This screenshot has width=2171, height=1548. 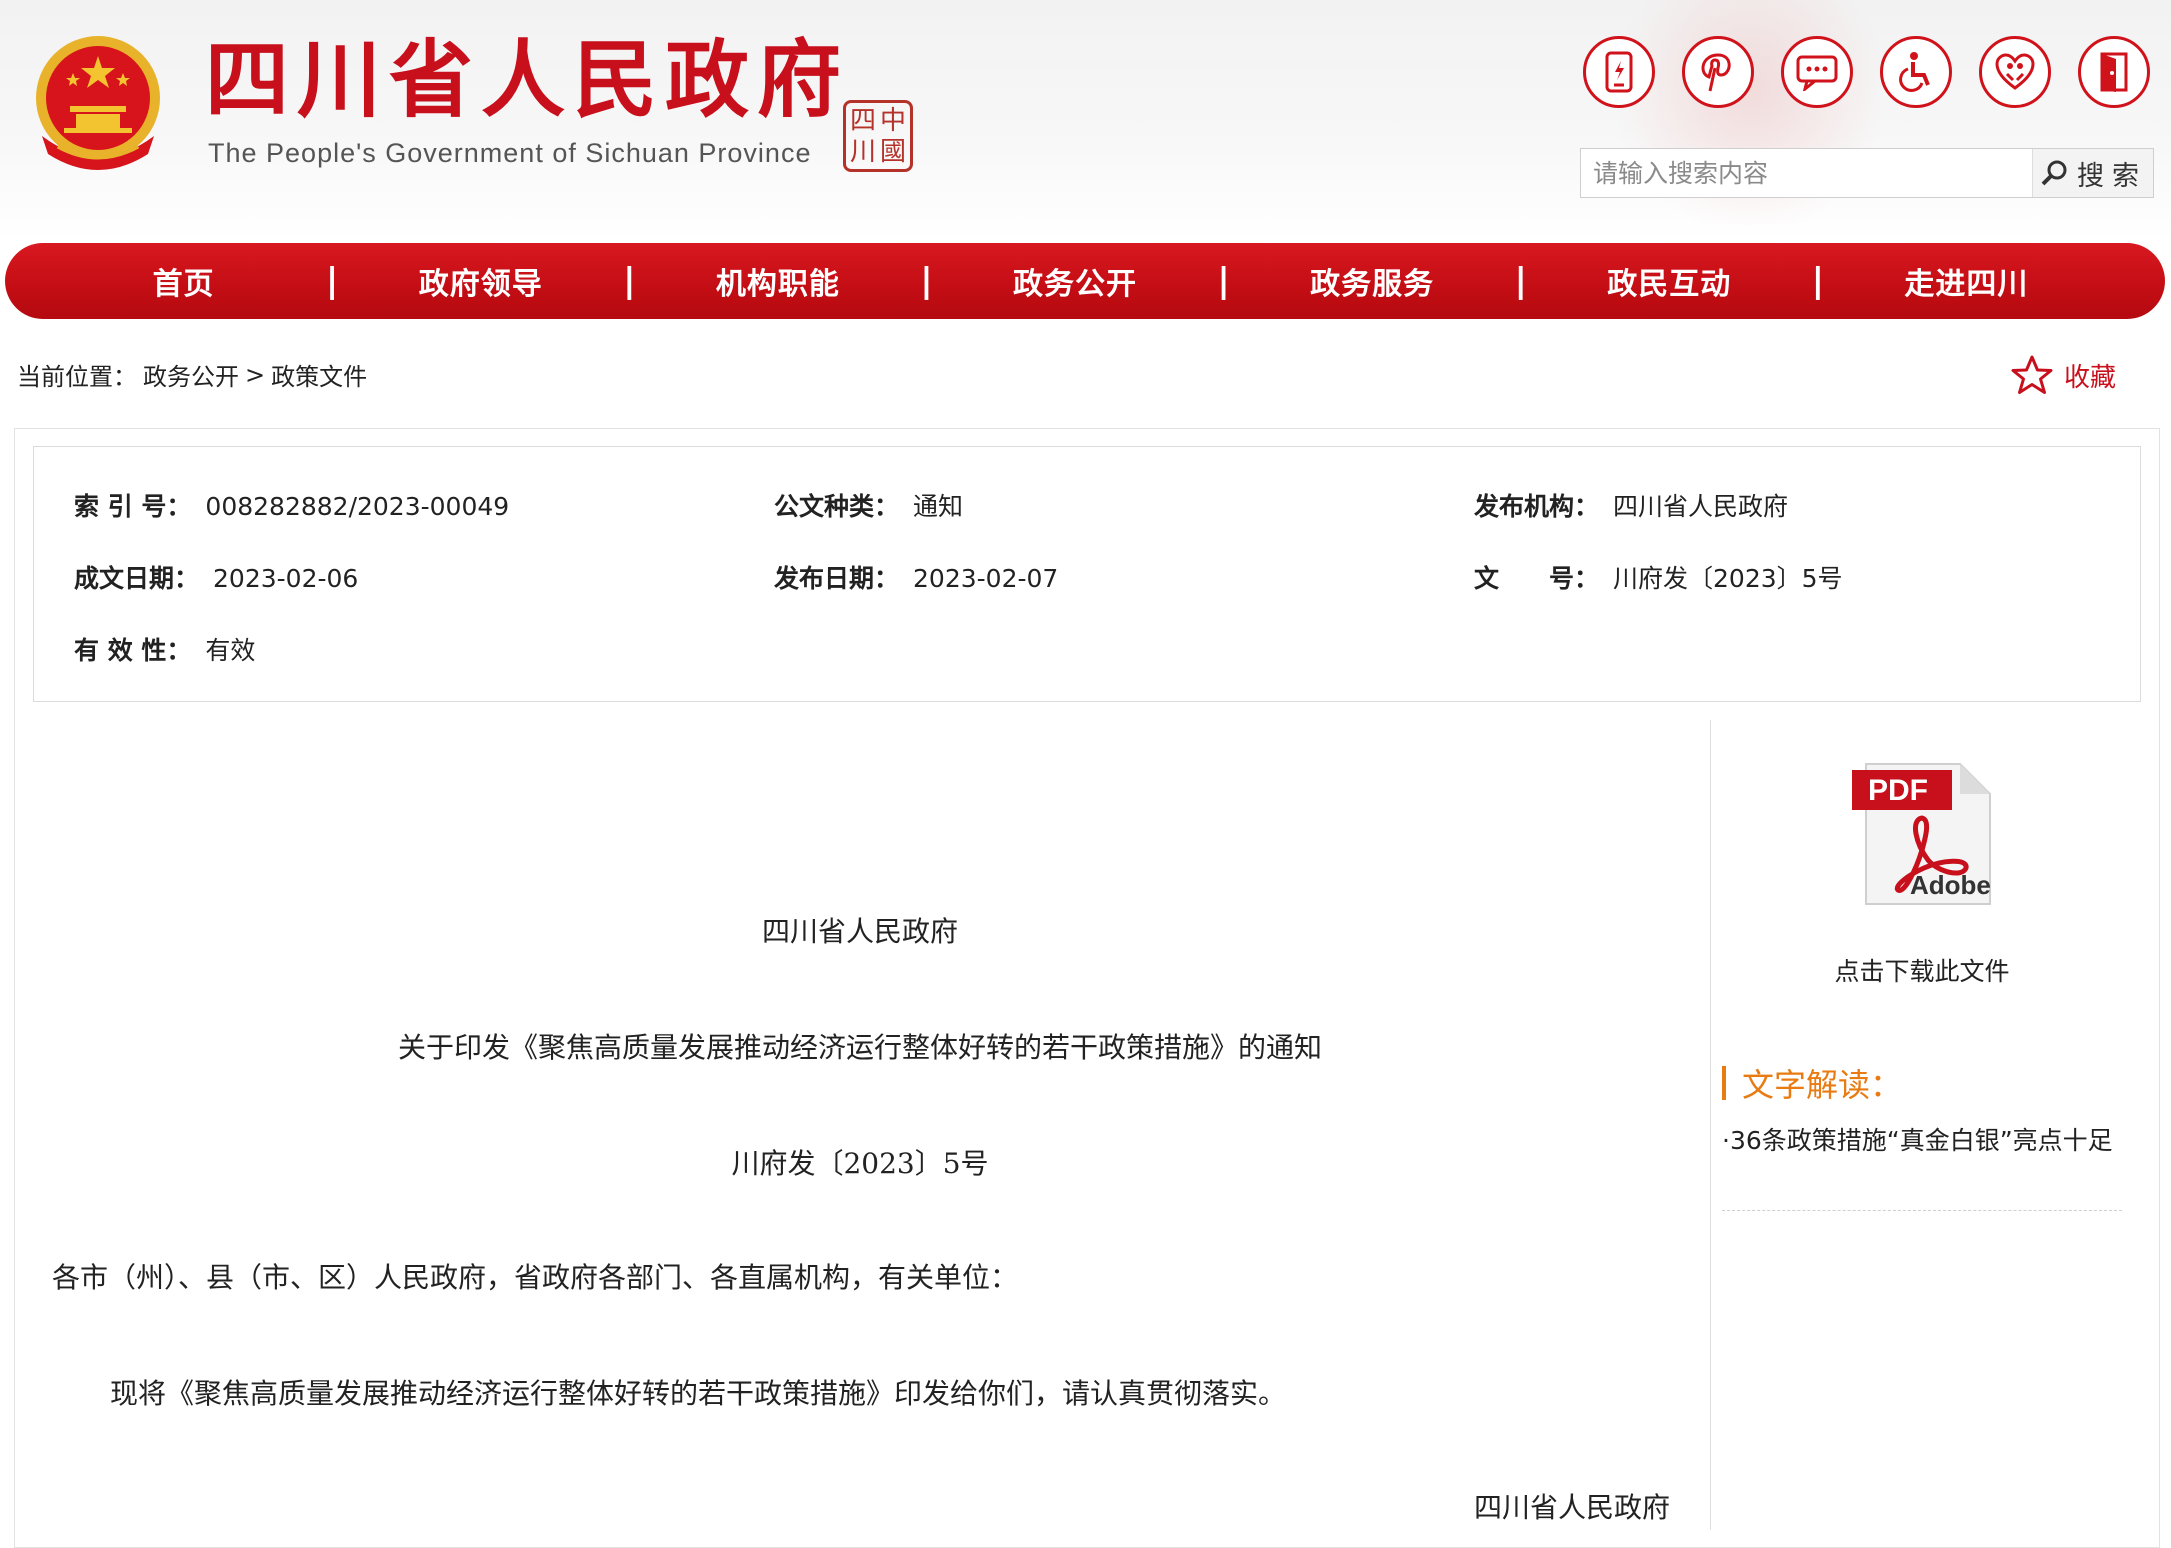 I want to click on seal-char: 中, so click(x=892, y=120).